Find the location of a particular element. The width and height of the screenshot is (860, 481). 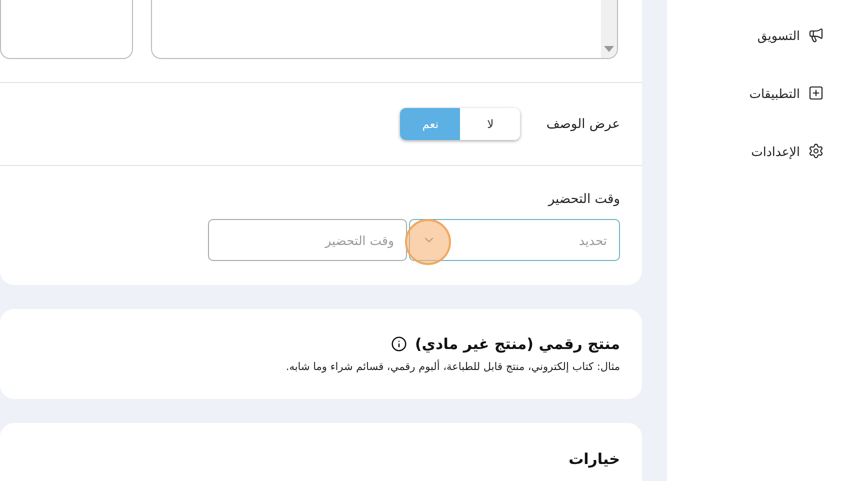

apps-icon is located at coordinates (816, 93).